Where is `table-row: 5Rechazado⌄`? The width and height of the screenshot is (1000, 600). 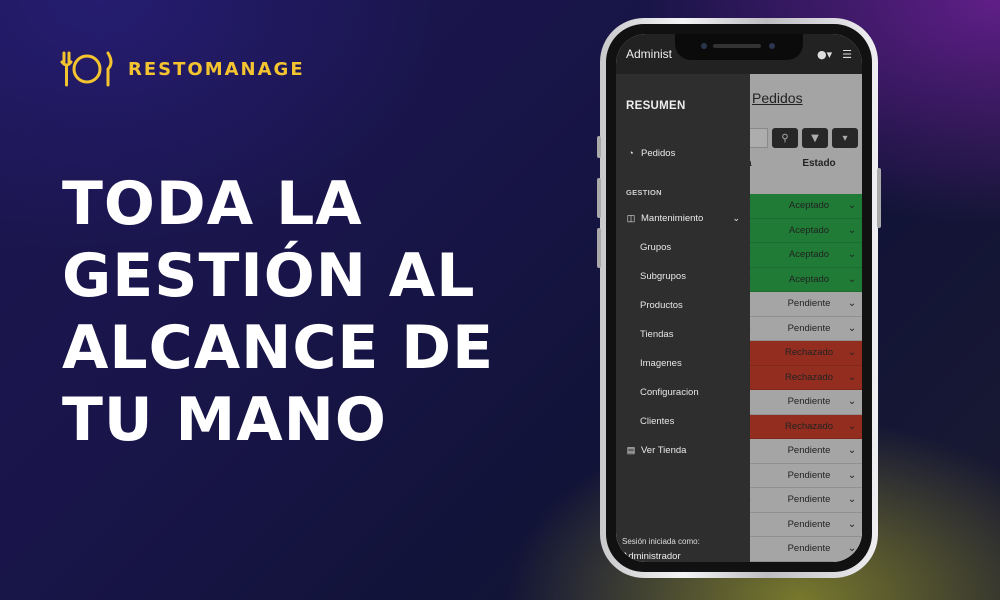
table-row: 5Rechazado⌄ is located at coordinates (799, 426).